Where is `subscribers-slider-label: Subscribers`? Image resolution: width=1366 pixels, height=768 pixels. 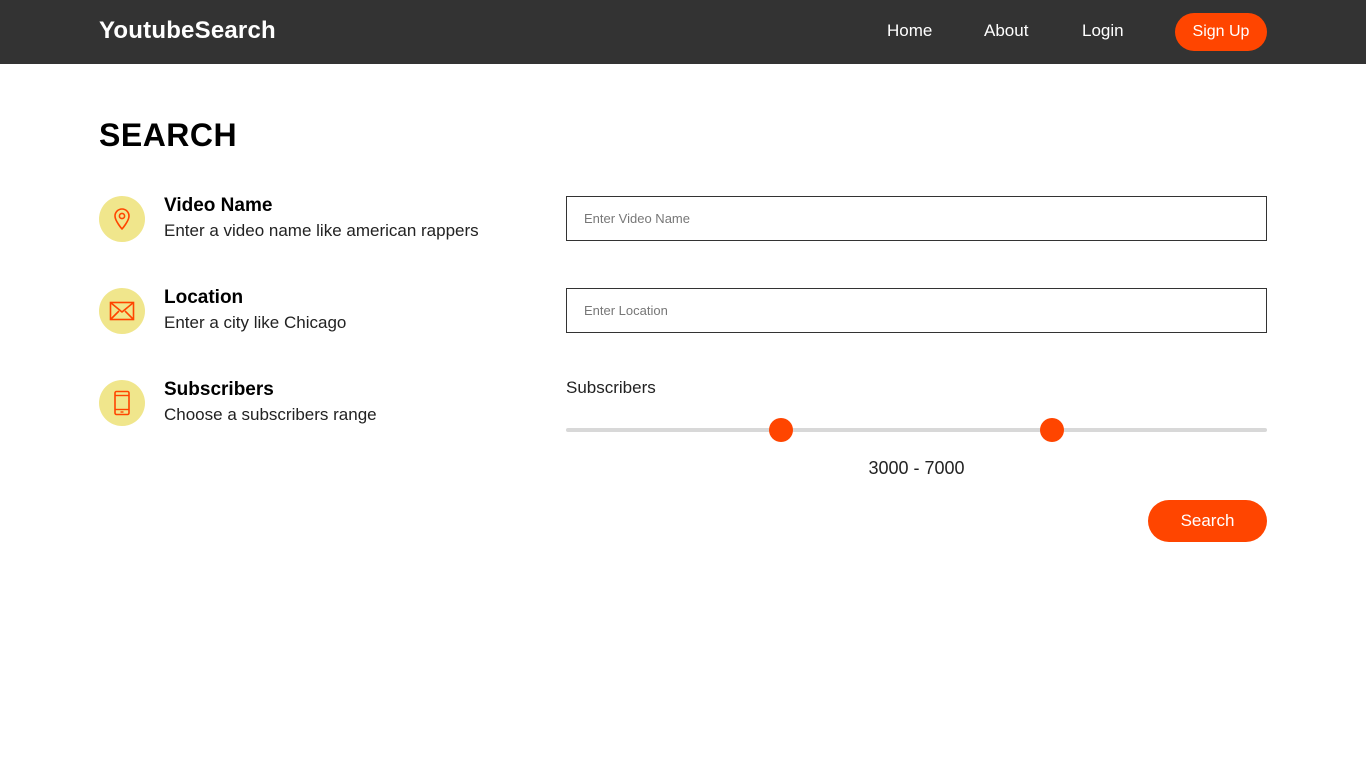
subscribers-slider-label: Subscribers is located at coordinates (611, 387).